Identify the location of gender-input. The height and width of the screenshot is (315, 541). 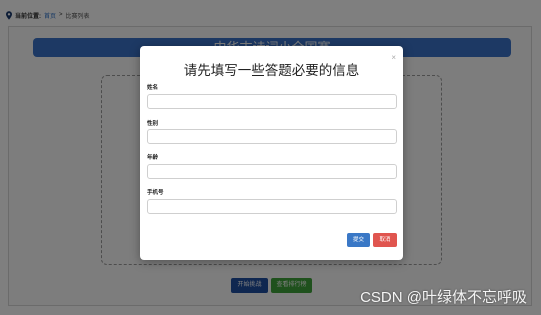
(272, 136).